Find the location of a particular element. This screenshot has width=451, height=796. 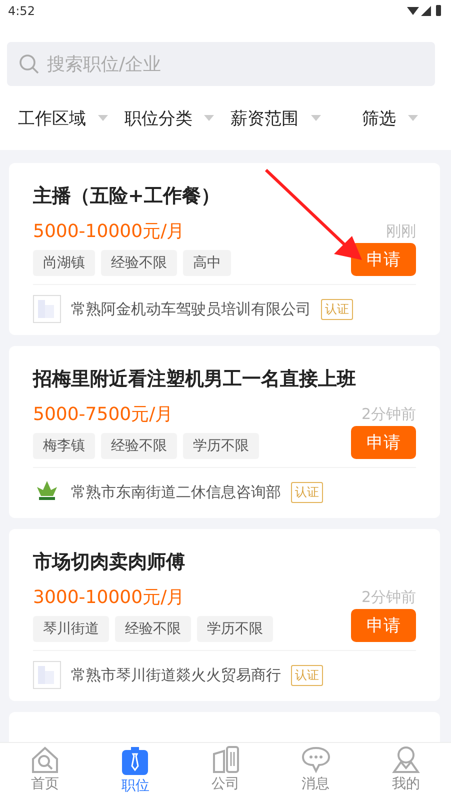

job-title: 招梅里附近看注塑机男工一名直接上班 is located at coordinates (195, 379).